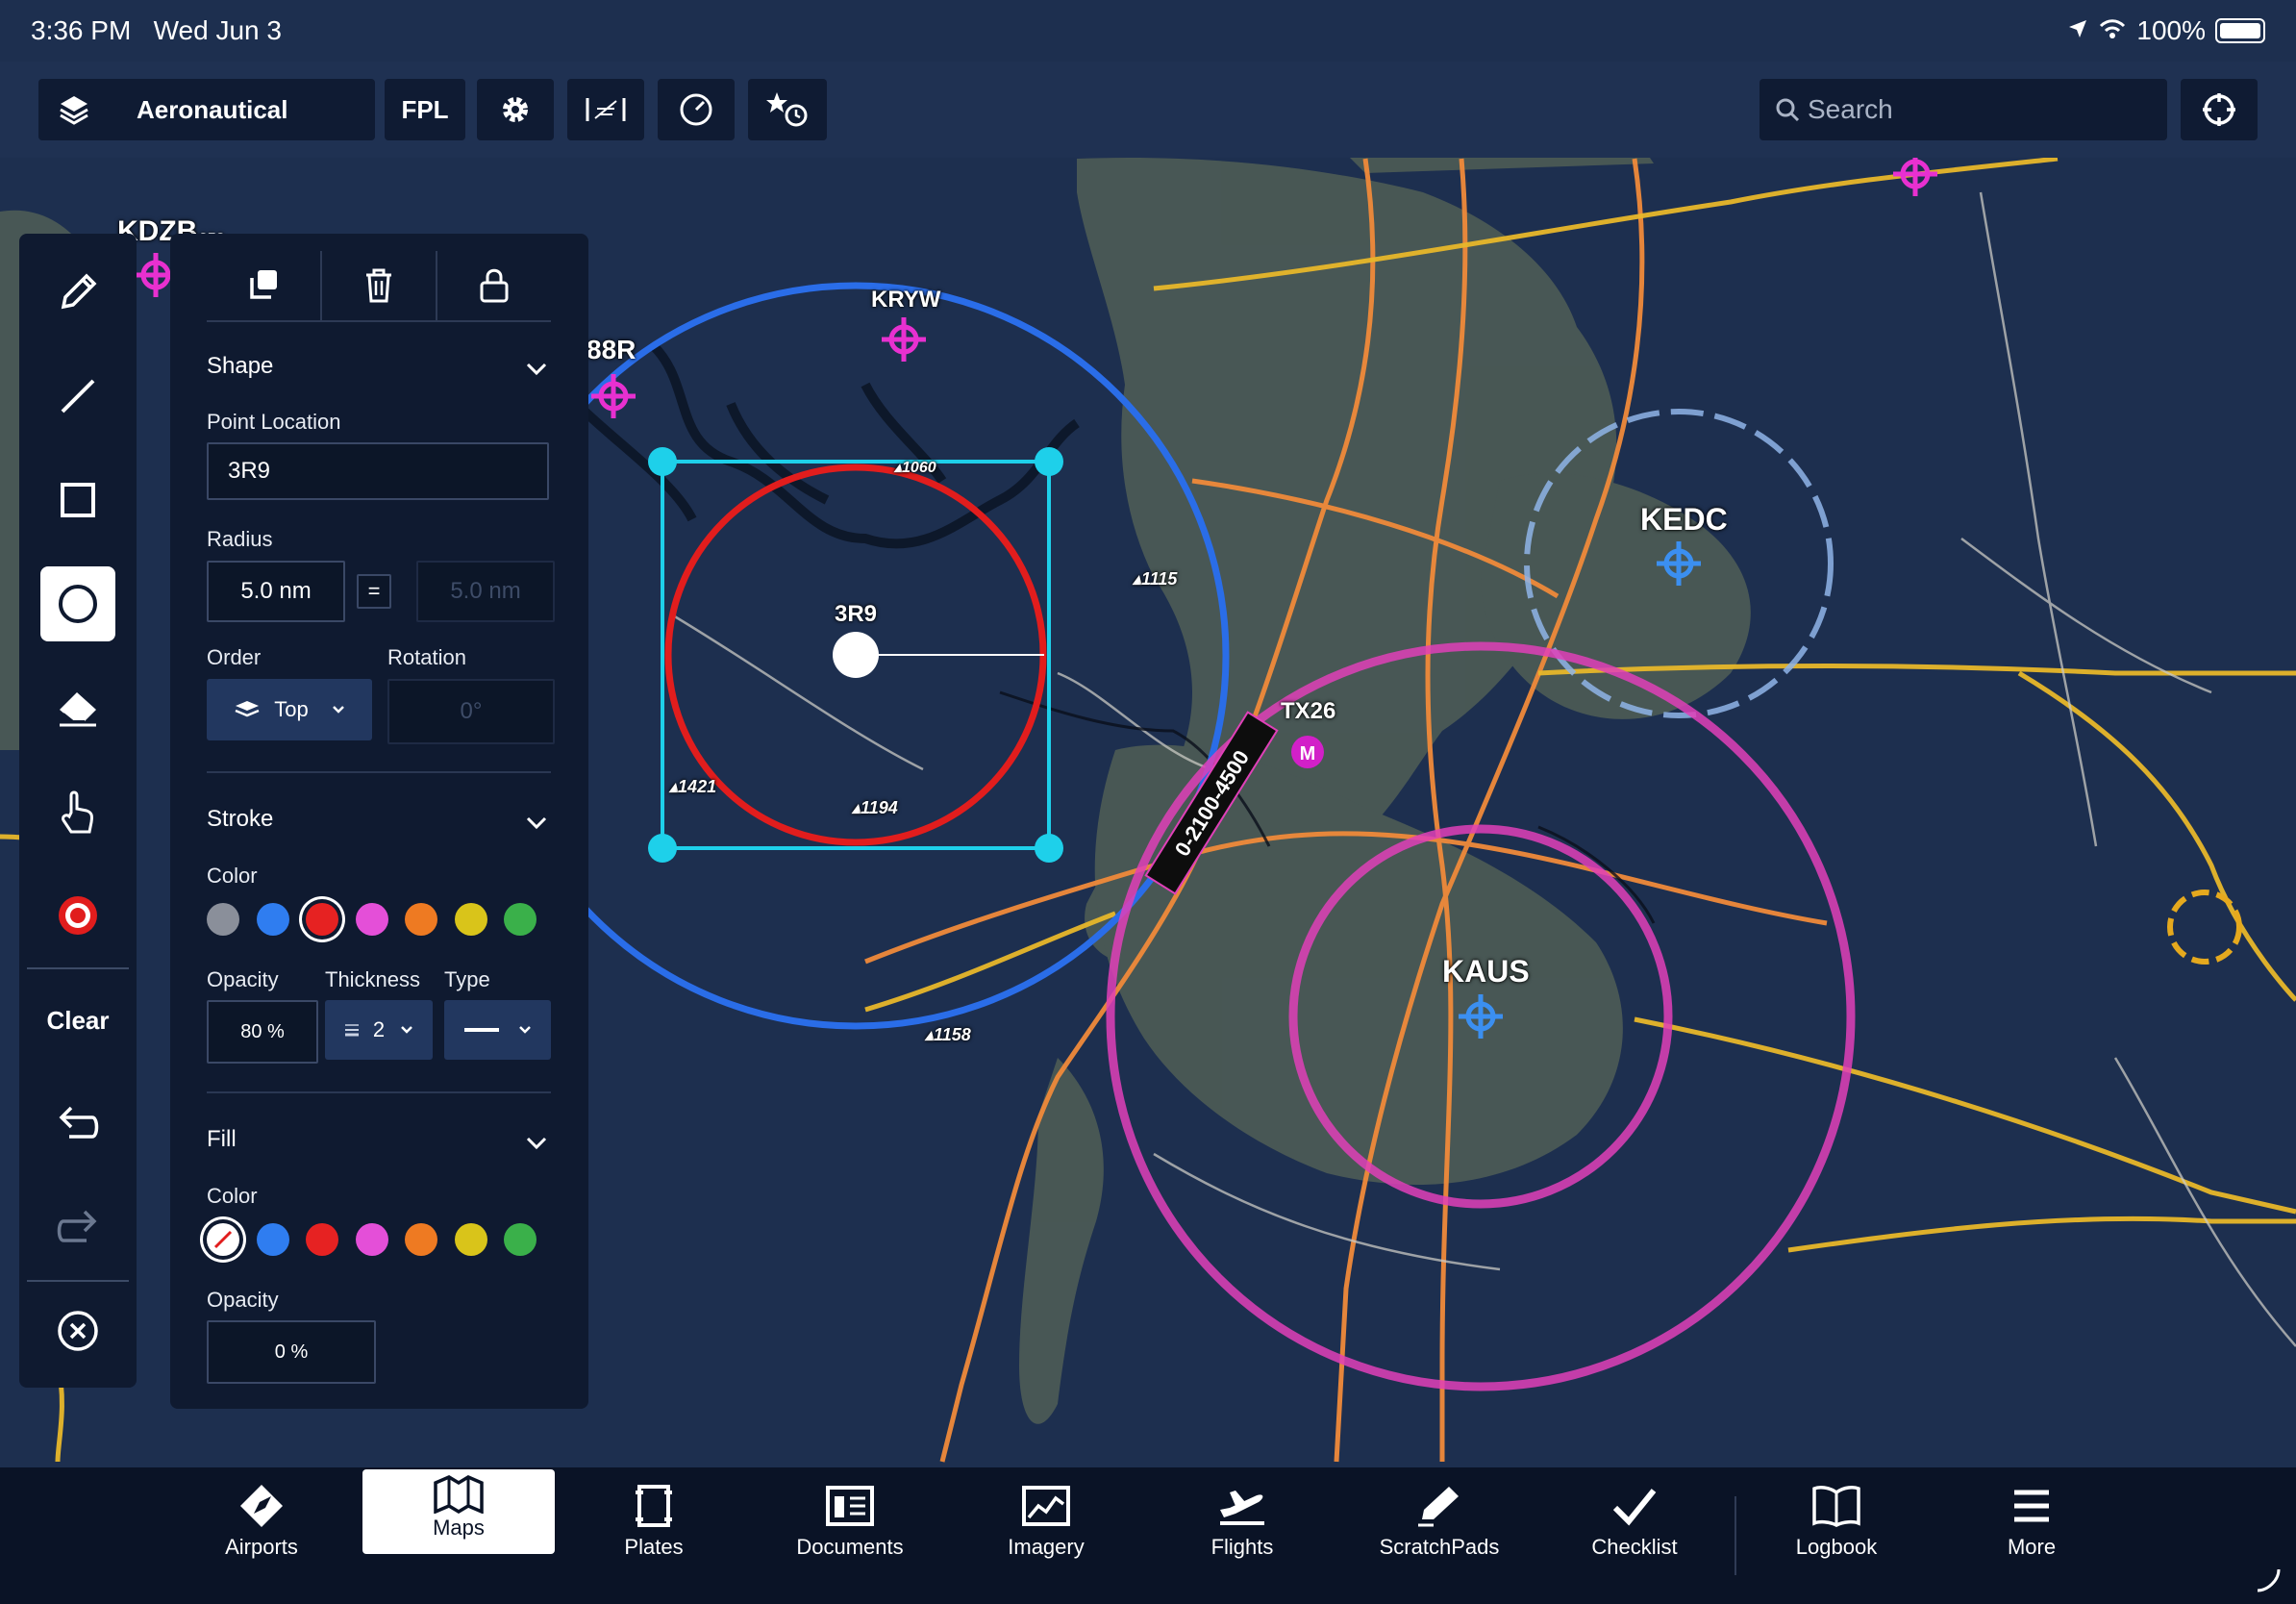 The height and width of the screenshot is (1604, 2296). I want to click on airport-label-kedc: KEDC, so click(1684, 520).